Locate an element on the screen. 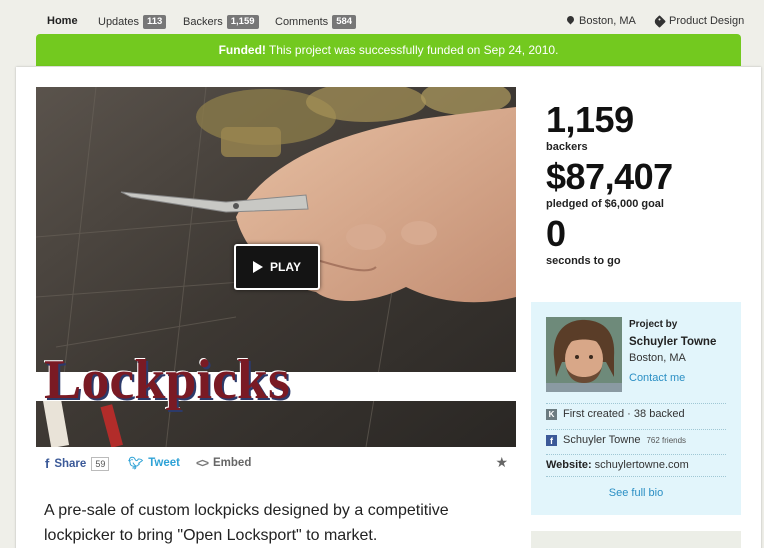 The image size is (764, 548). see-full-bio-link: See full bio is located at coordinates (636, 493).